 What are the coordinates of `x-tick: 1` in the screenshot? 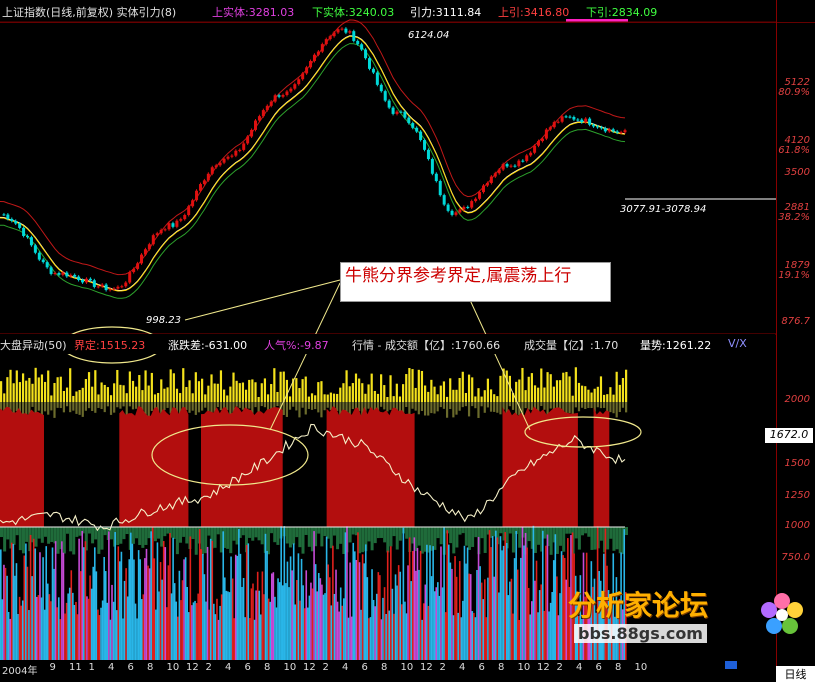 It's located at (91, 667).